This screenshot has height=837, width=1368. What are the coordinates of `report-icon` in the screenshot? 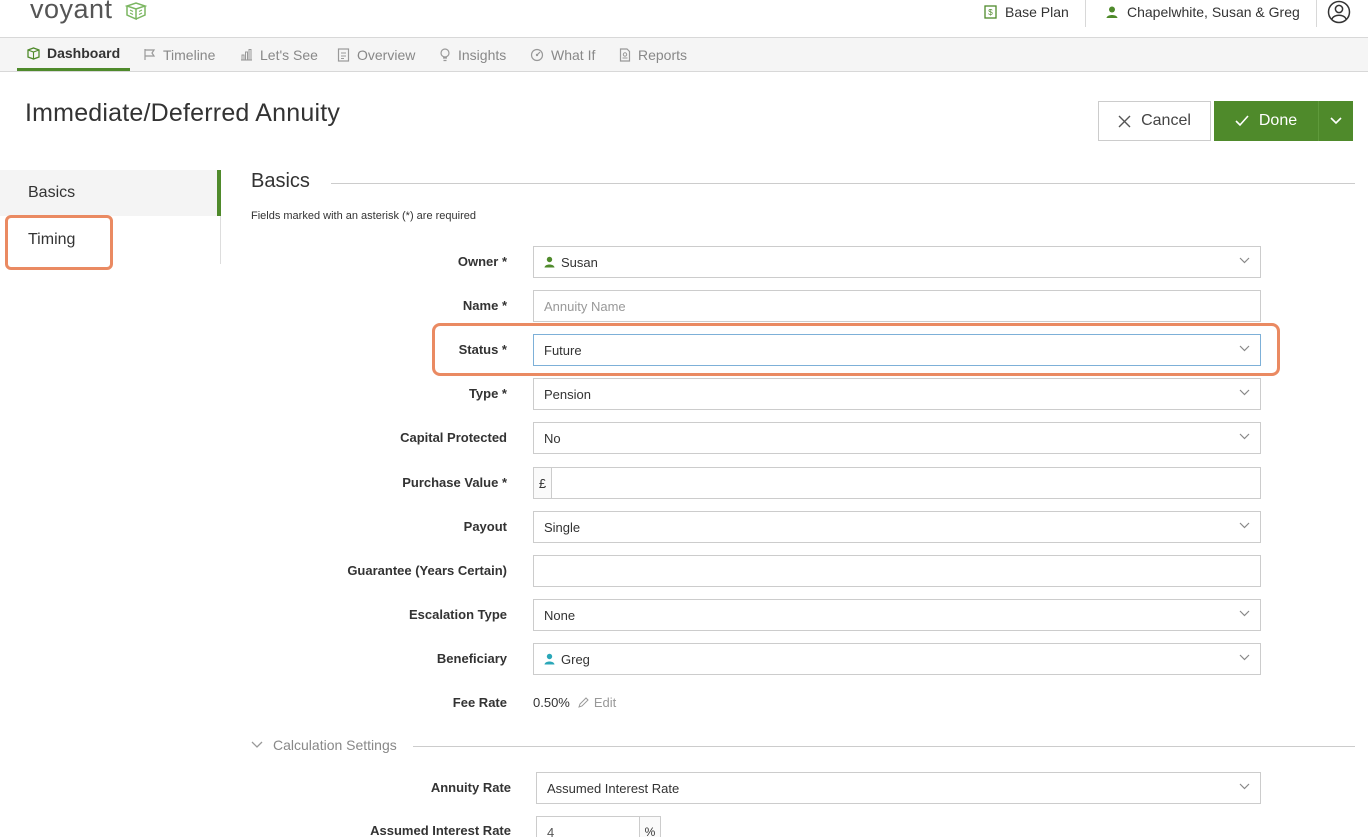 It's located at (625, 54).